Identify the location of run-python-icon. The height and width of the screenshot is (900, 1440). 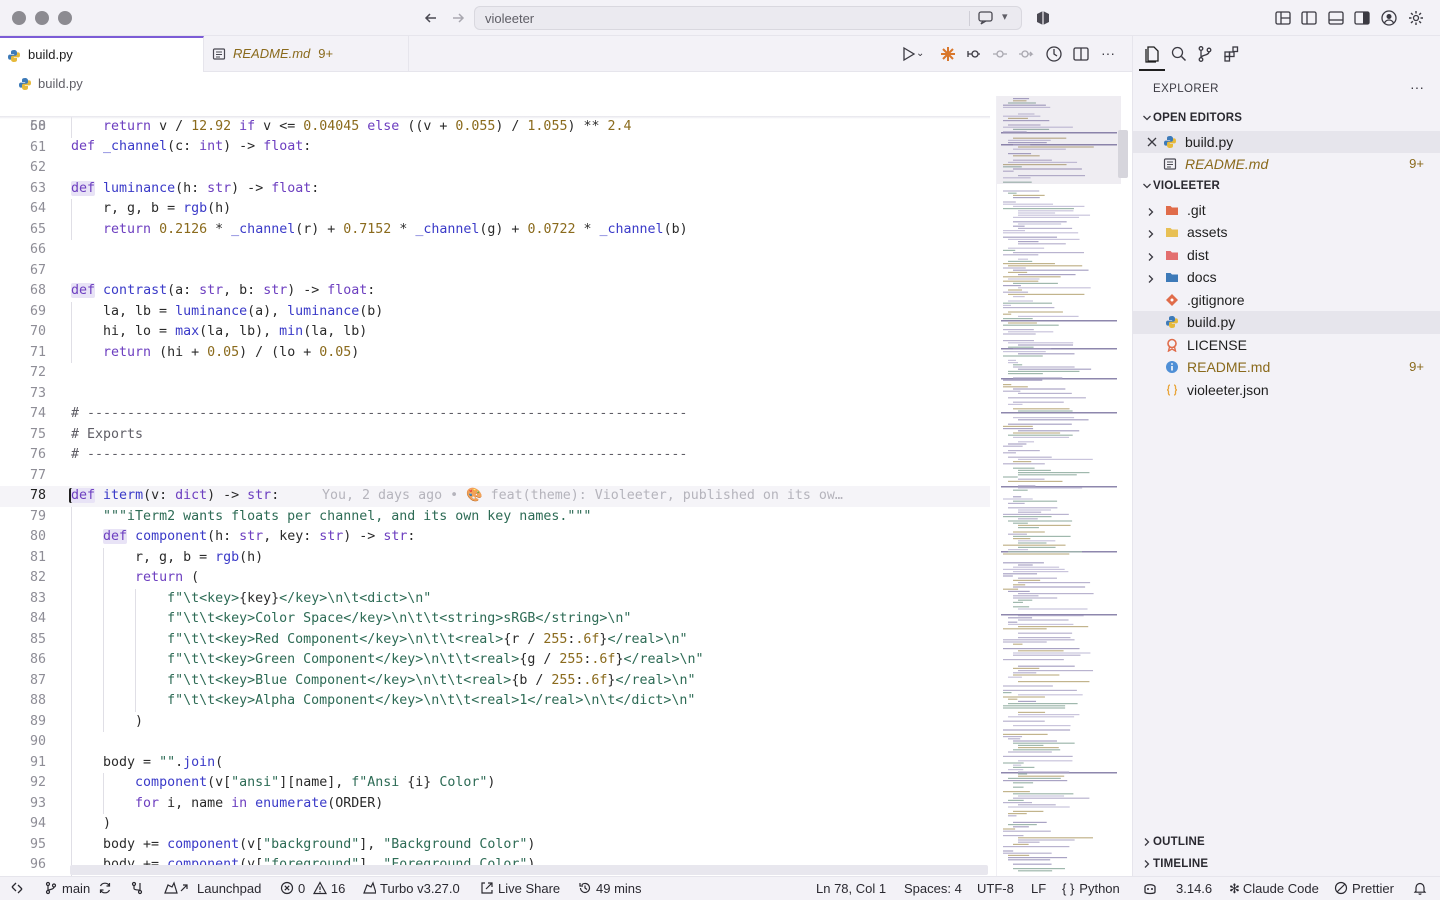
(908, 54).